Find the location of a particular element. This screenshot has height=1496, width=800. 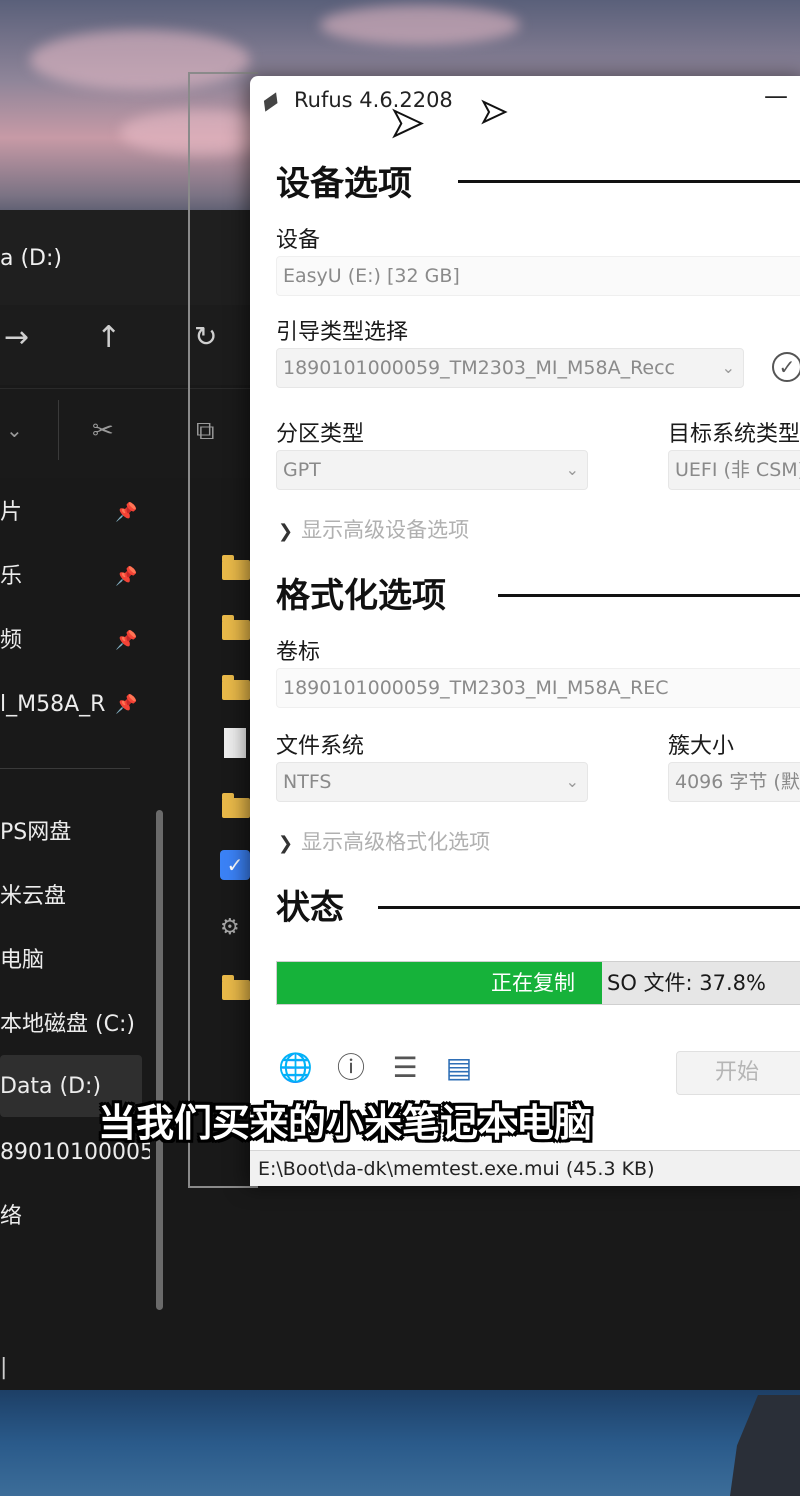

target-system-select: UEFI (非 CSM) is located at coordinates (734, 470).